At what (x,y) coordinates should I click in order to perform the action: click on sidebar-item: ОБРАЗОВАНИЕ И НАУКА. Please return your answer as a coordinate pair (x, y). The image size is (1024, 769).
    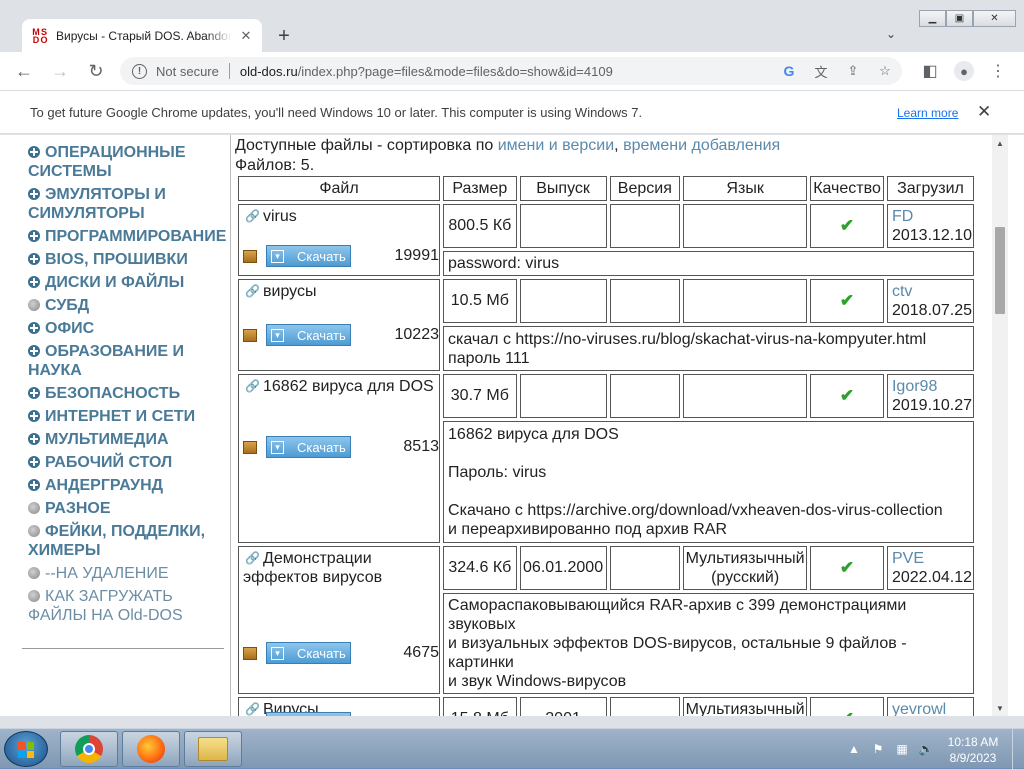
    Looking at the image, I should click on (128, 361).